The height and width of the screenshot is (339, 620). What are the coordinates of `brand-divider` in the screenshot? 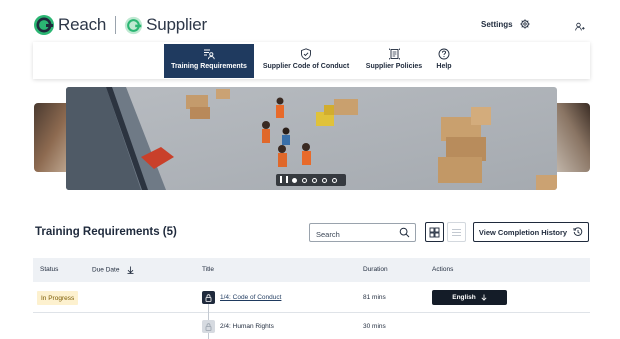 It's located at (116, 25).